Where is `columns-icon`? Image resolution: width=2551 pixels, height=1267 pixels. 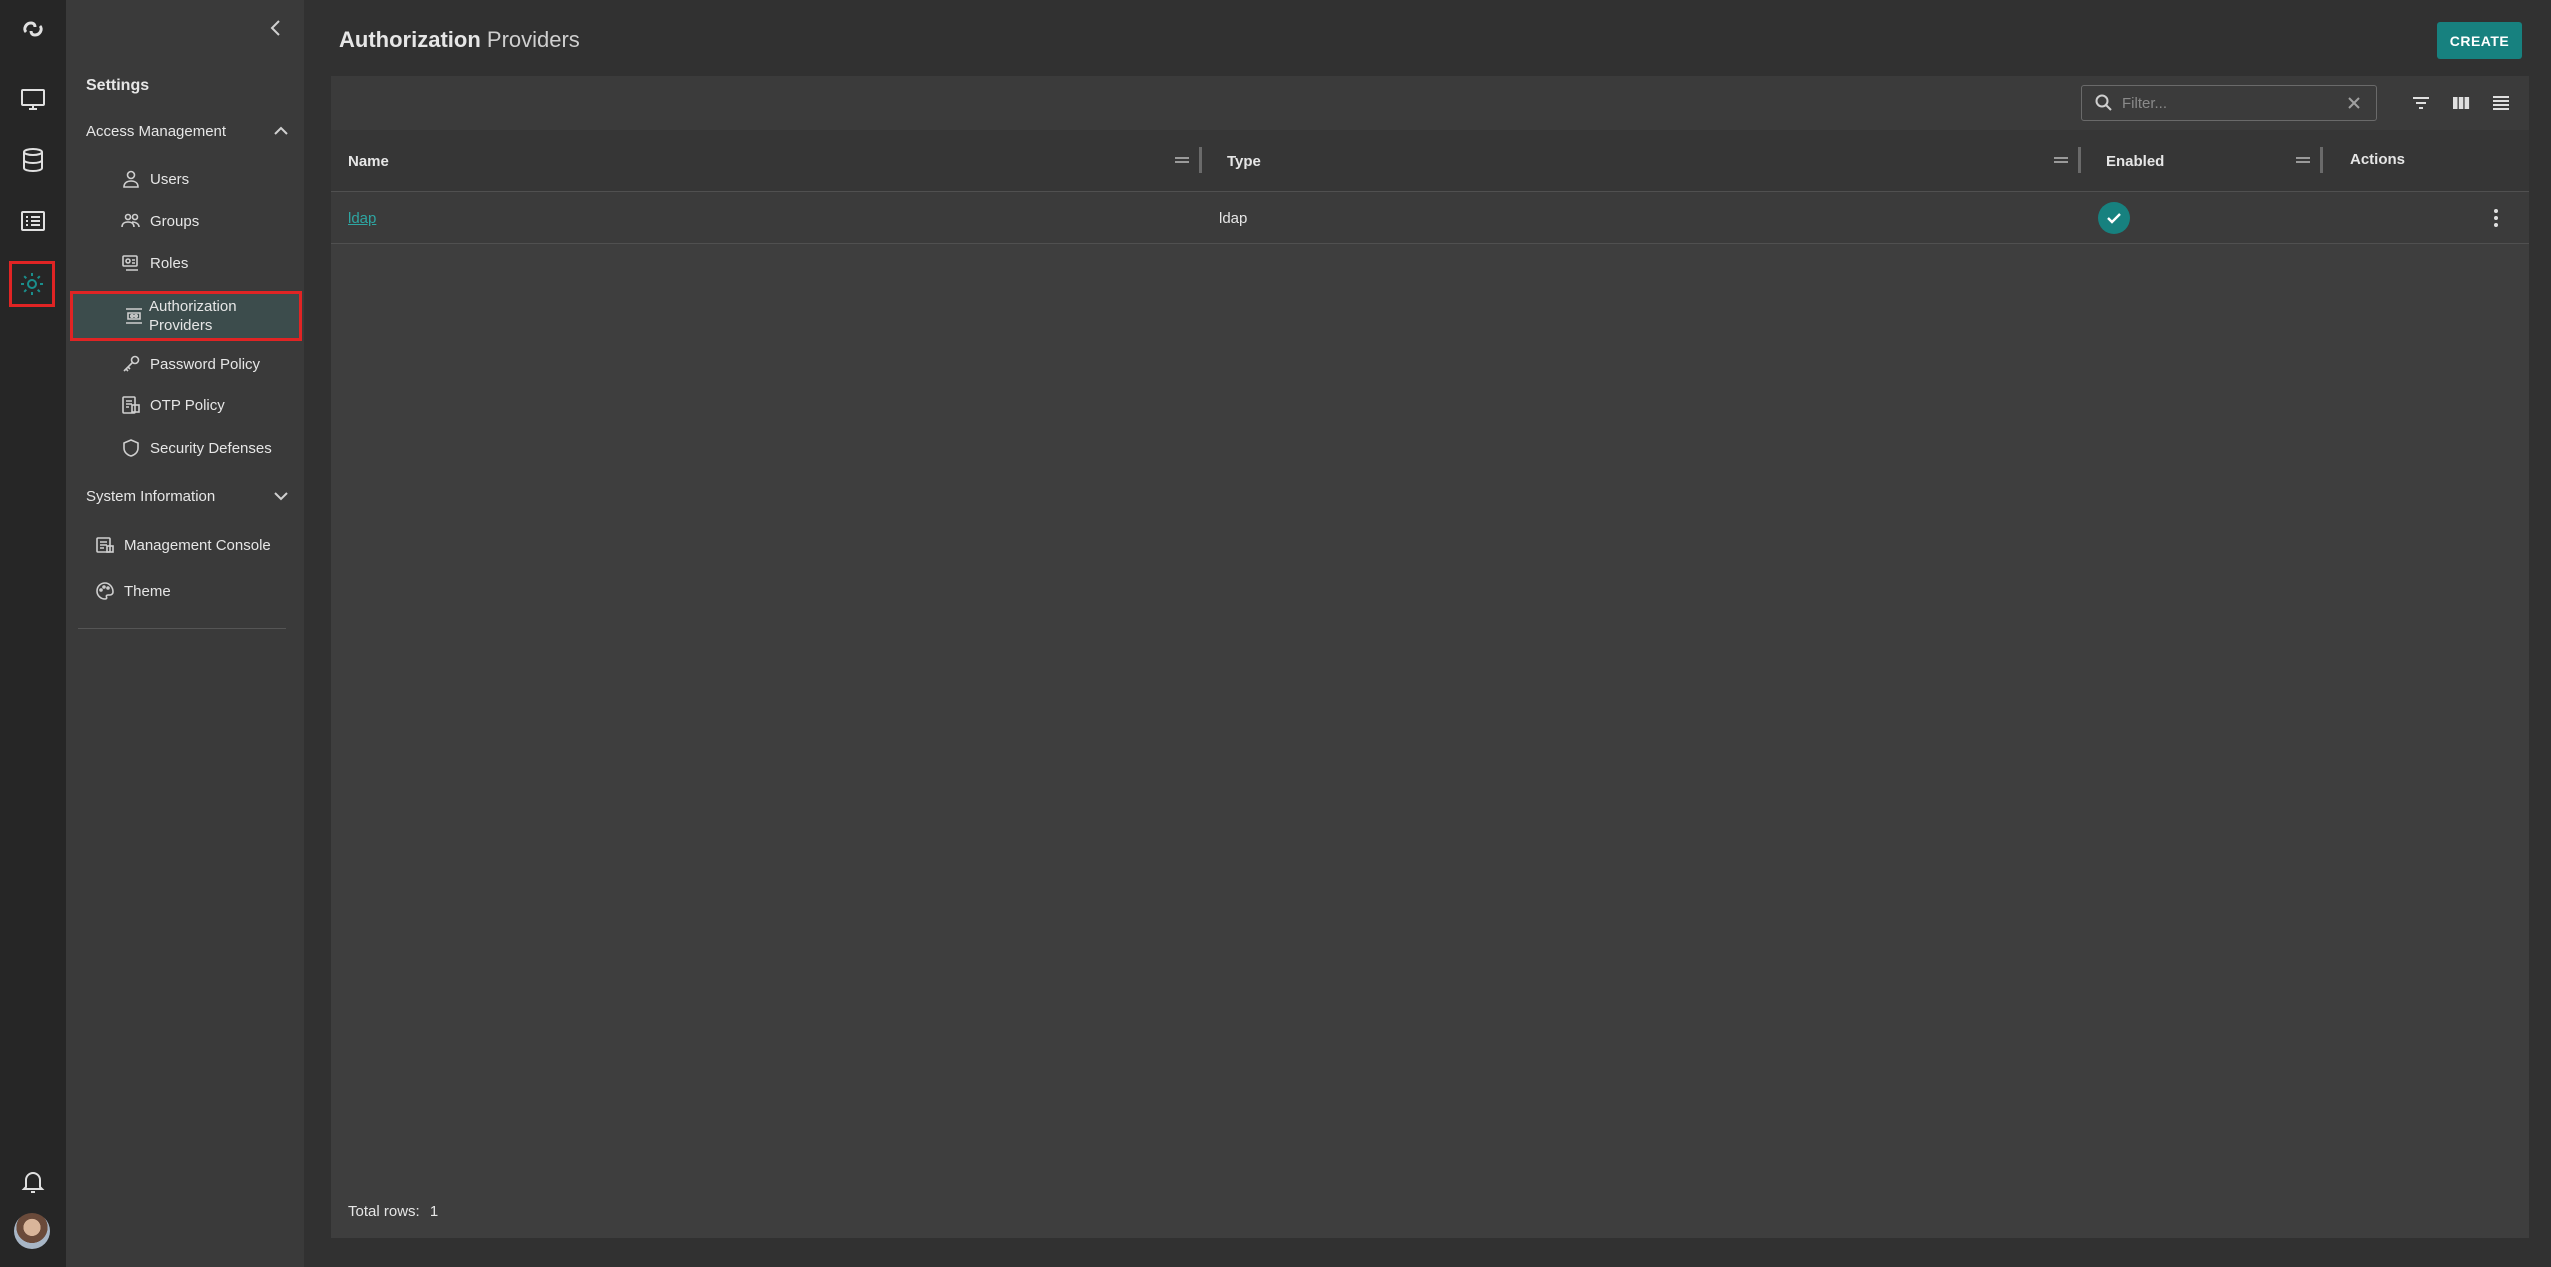 columns-icon is located at coordinates (2461, 103).